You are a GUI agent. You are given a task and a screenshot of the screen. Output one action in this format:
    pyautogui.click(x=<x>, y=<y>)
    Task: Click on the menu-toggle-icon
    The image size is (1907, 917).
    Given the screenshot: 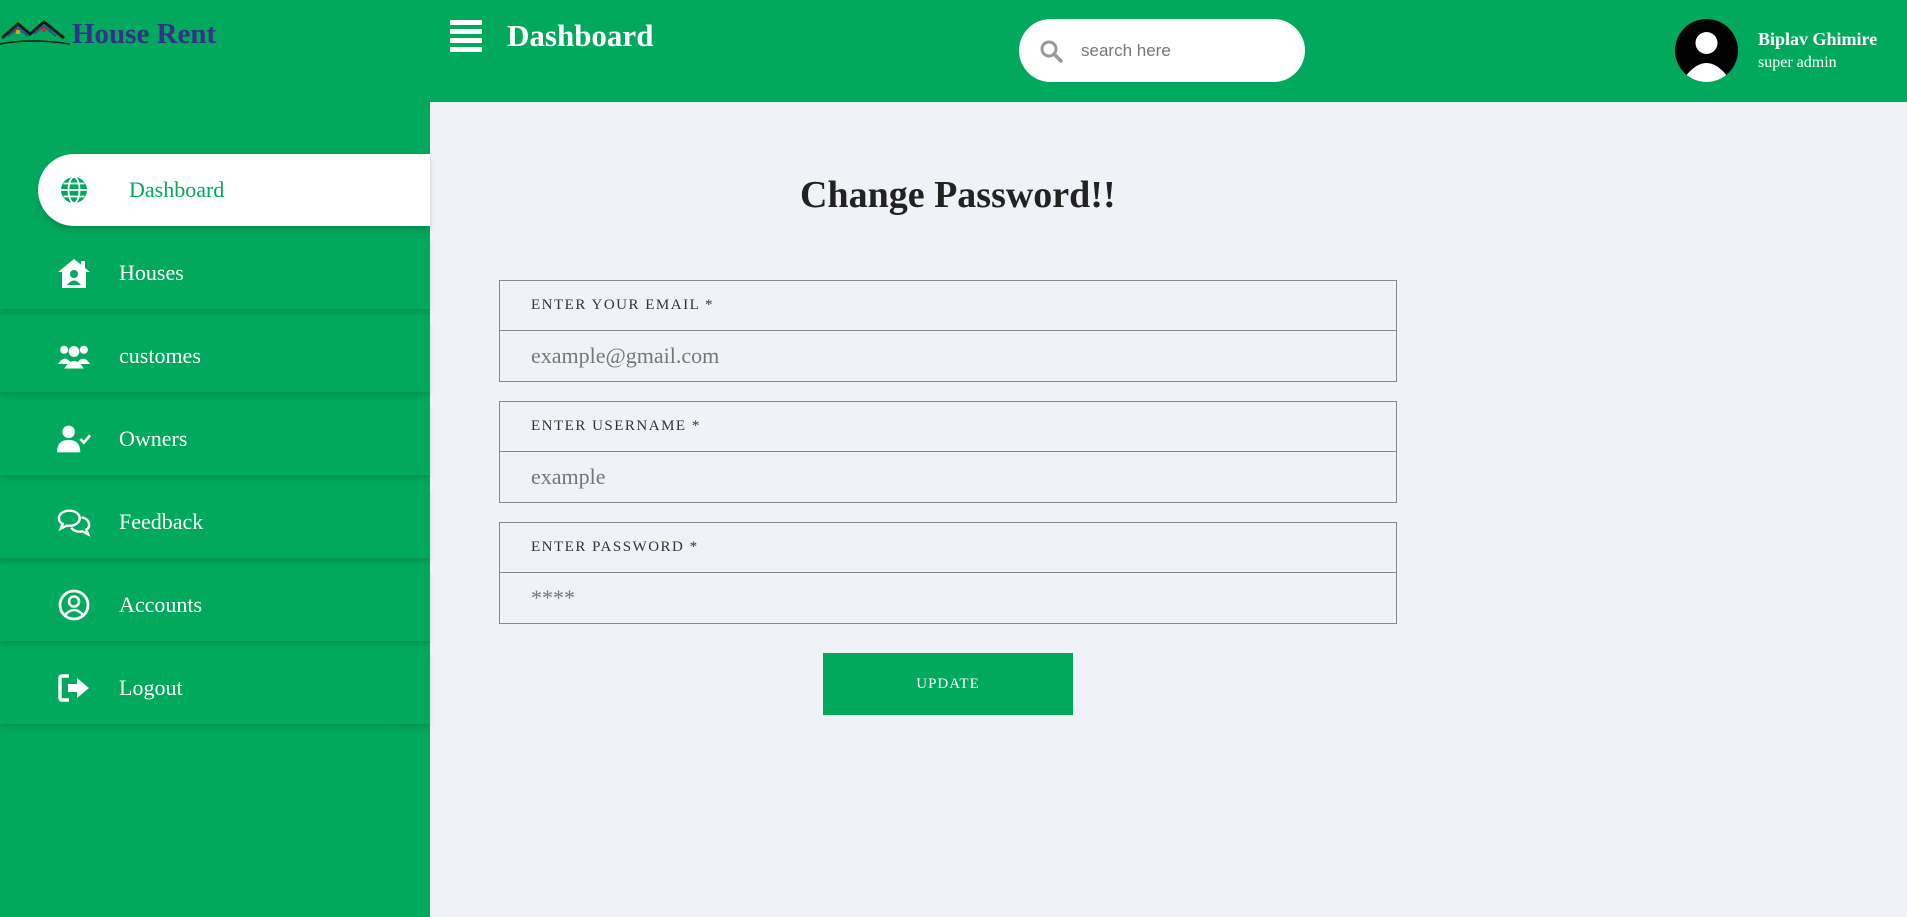 What is the action you would take?
    pyautogui.click(x=466, y=36)
    